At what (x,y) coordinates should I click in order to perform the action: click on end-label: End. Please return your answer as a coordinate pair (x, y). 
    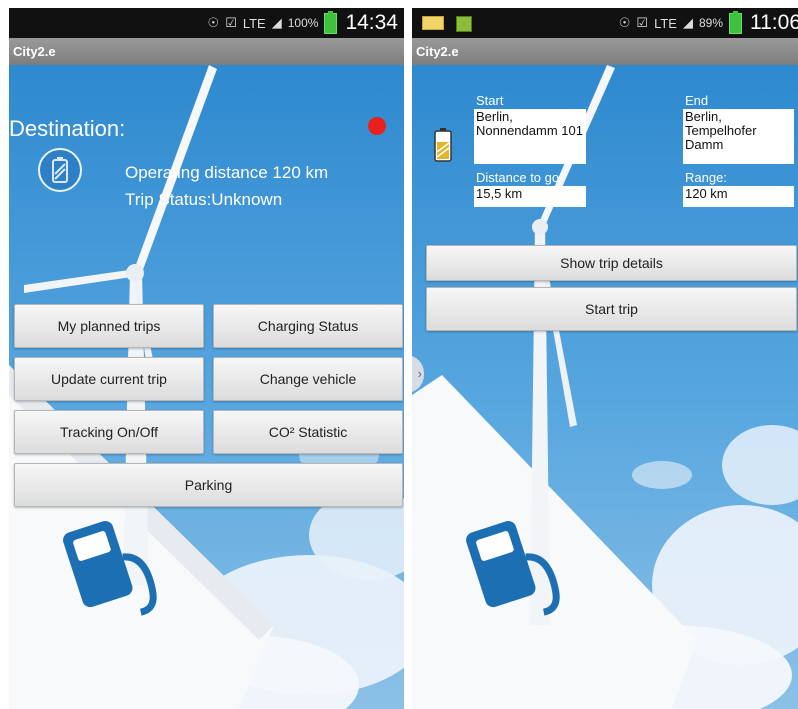
    Looking at the image, I should click on (697, 100).